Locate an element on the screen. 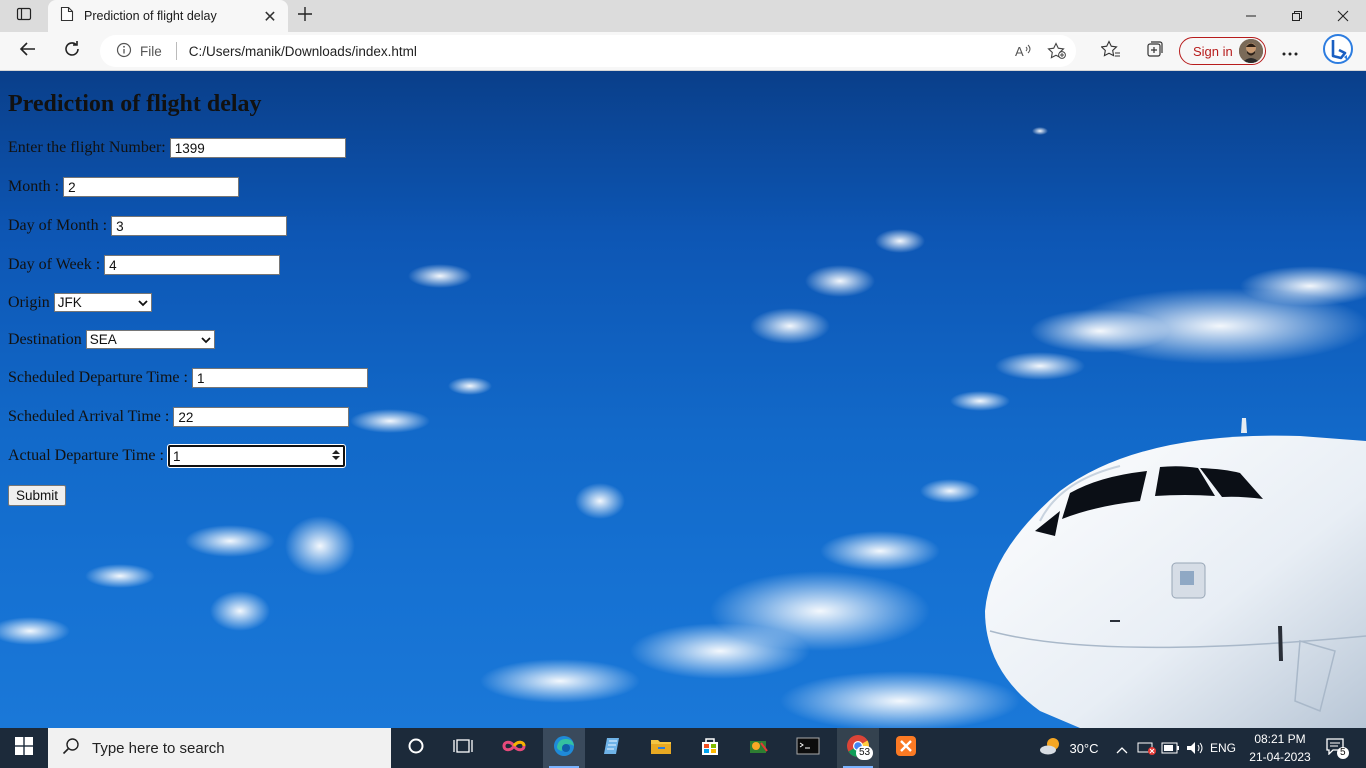  weather-temp: 30°C is located at coordinates (1084, 748).